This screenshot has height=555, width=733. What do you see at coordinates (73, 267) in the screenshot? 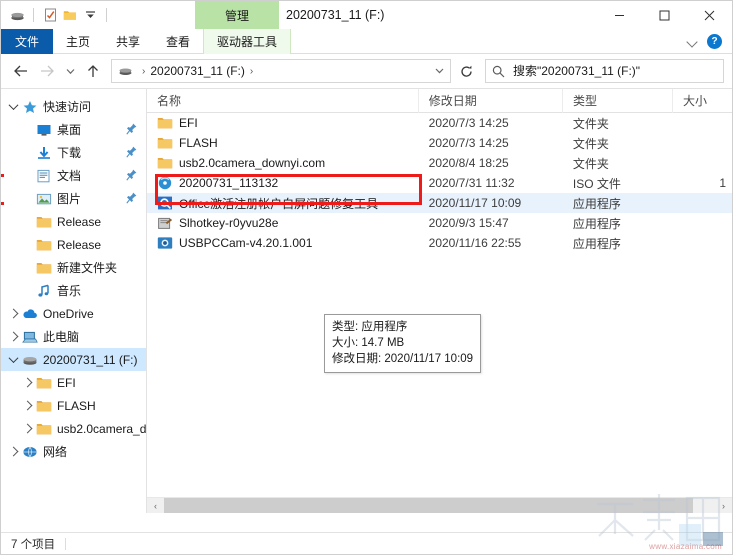
I see `nav-item-7: 新建文件夹` at bounding box center [73, 267].